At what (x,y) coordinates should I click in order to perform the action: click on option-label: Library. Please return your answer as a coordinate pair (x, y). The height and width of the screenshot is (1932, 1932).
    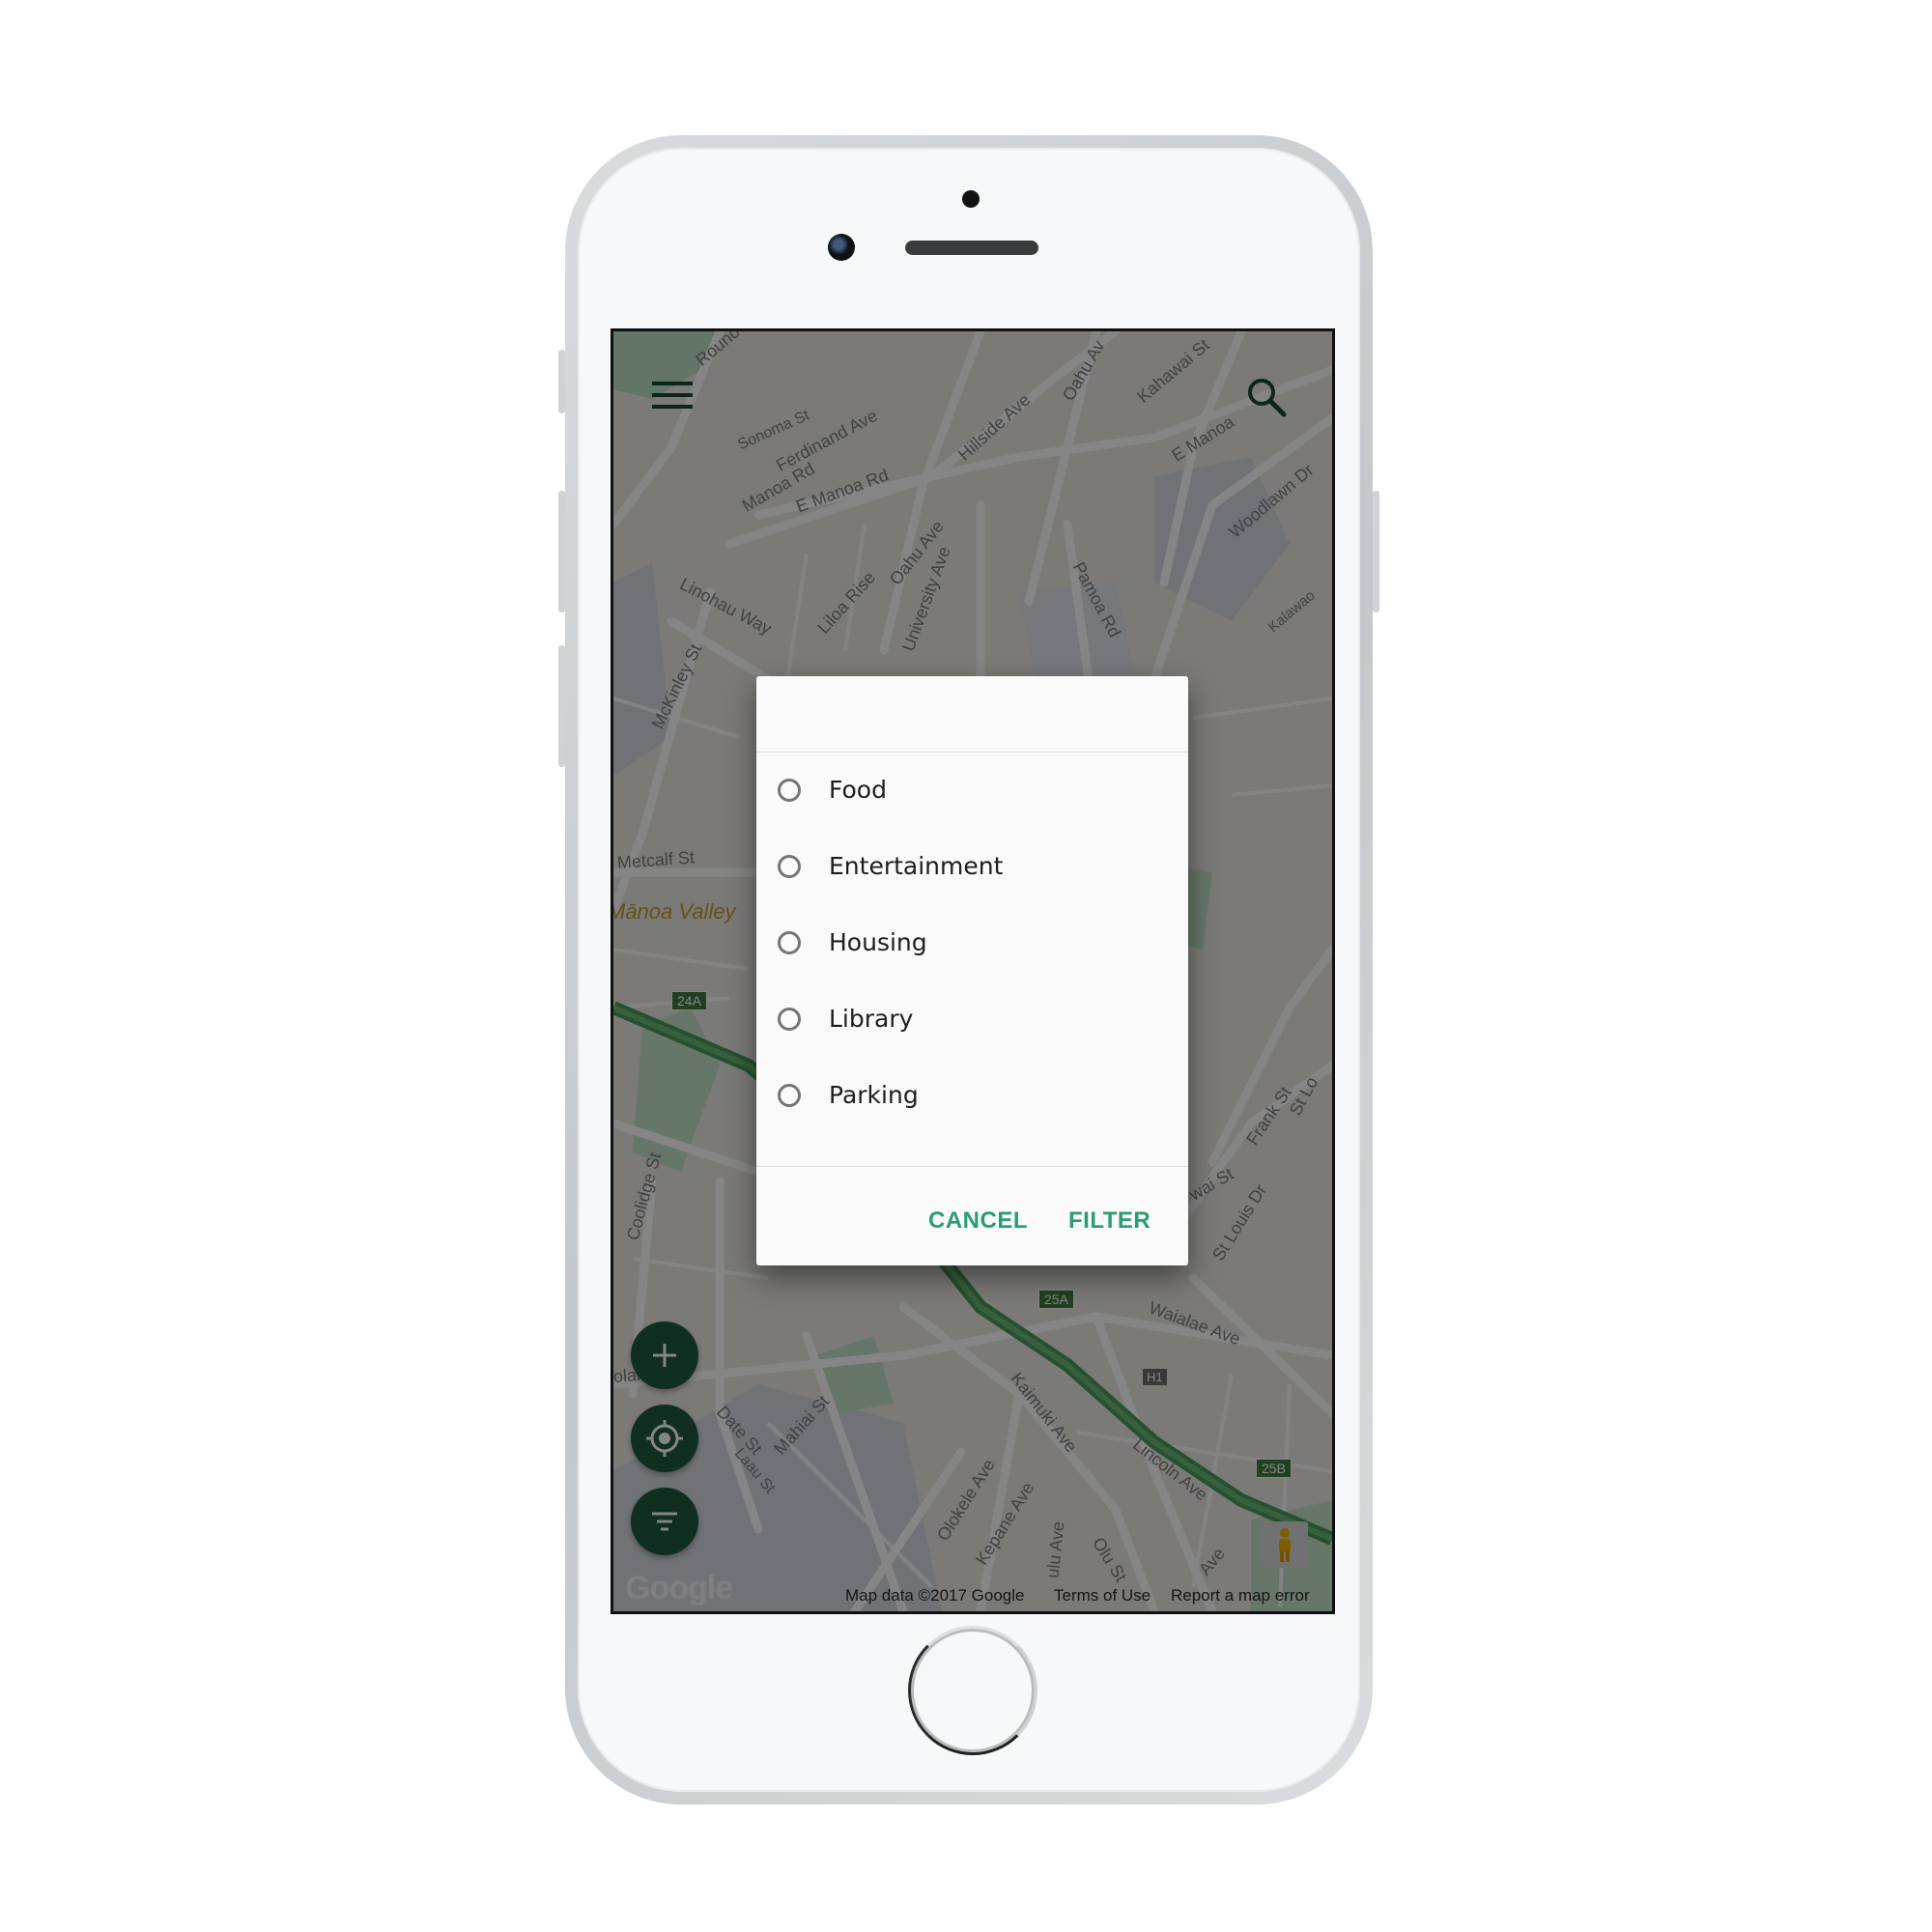
    Looking at the image, I should click on (871, 1019).